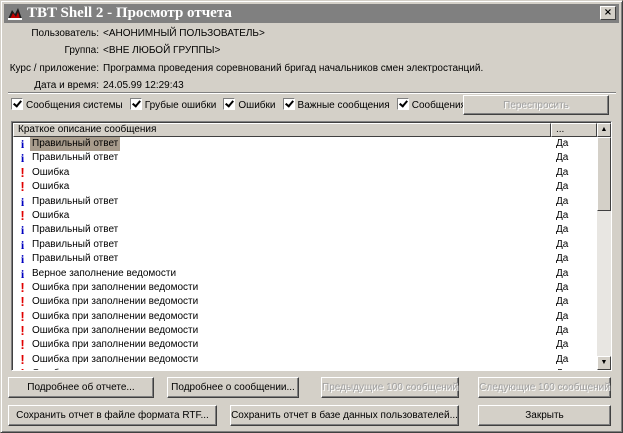 The width and height of the screenshot is (623, 433). I want to click on column-header-description: Краткое описание сообщения, so click(282, 130).